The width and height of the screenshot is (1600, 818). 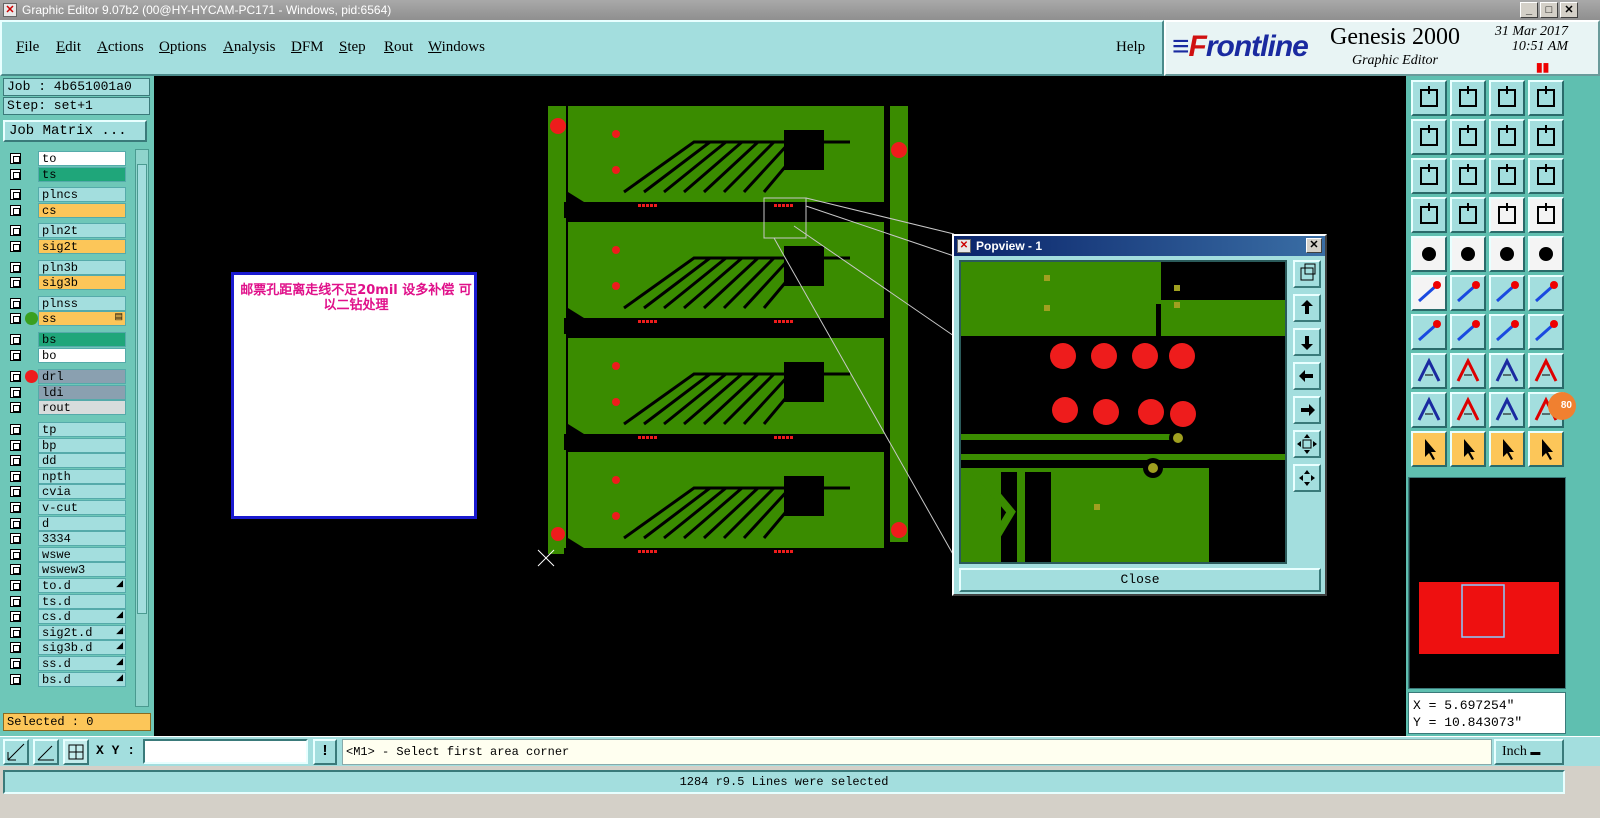 What do you see at coordinates (183, 47) in the screenshot?
I see `menu-options: Options` at bounding box center [183, 47].